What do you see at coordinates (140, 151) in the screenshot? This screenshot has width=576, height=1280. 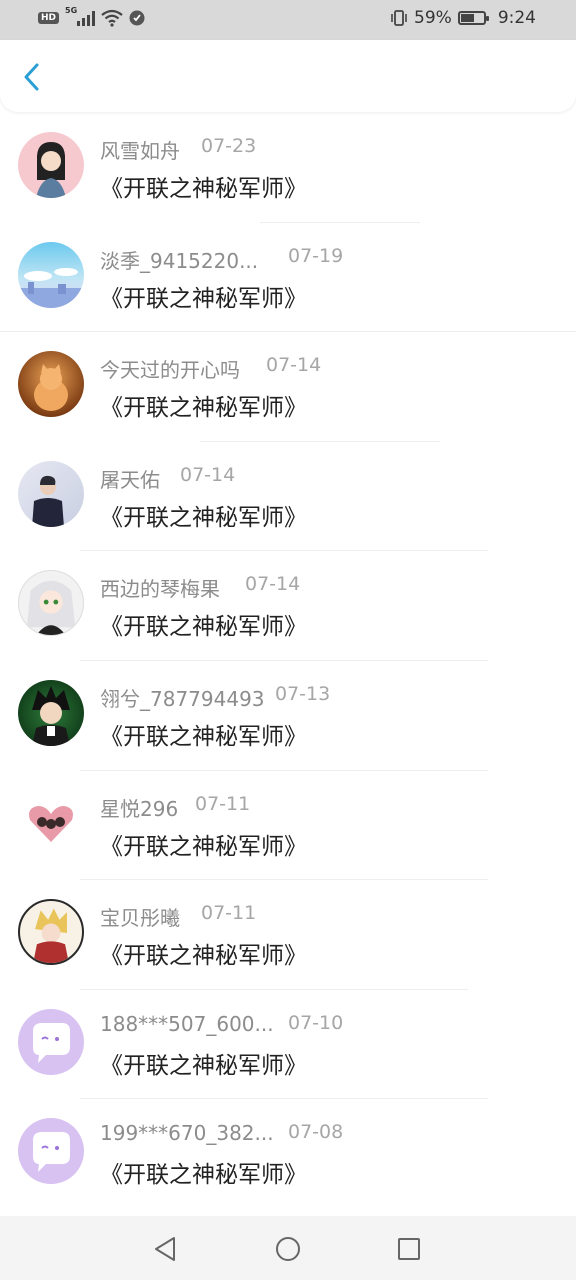 I see `user-name: 风雪如舟` at bounding box center [140, 151].